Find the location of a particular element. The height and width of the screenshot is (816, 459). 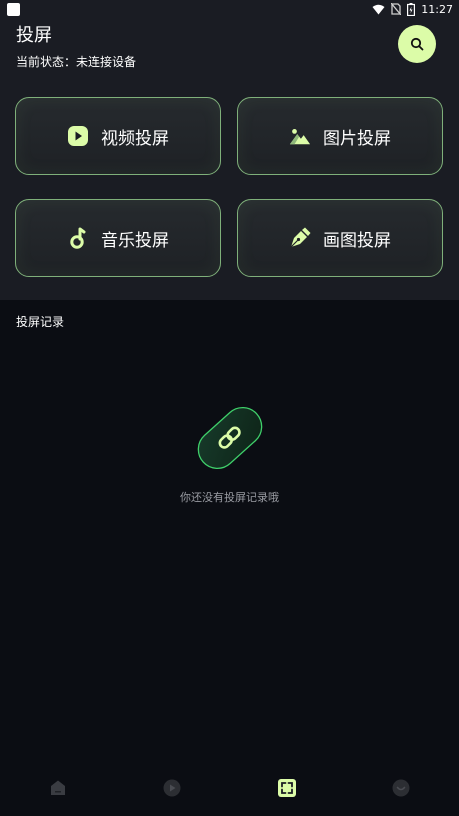

video-cast-label: 视频投屏 is located at coordinates (135, 138).